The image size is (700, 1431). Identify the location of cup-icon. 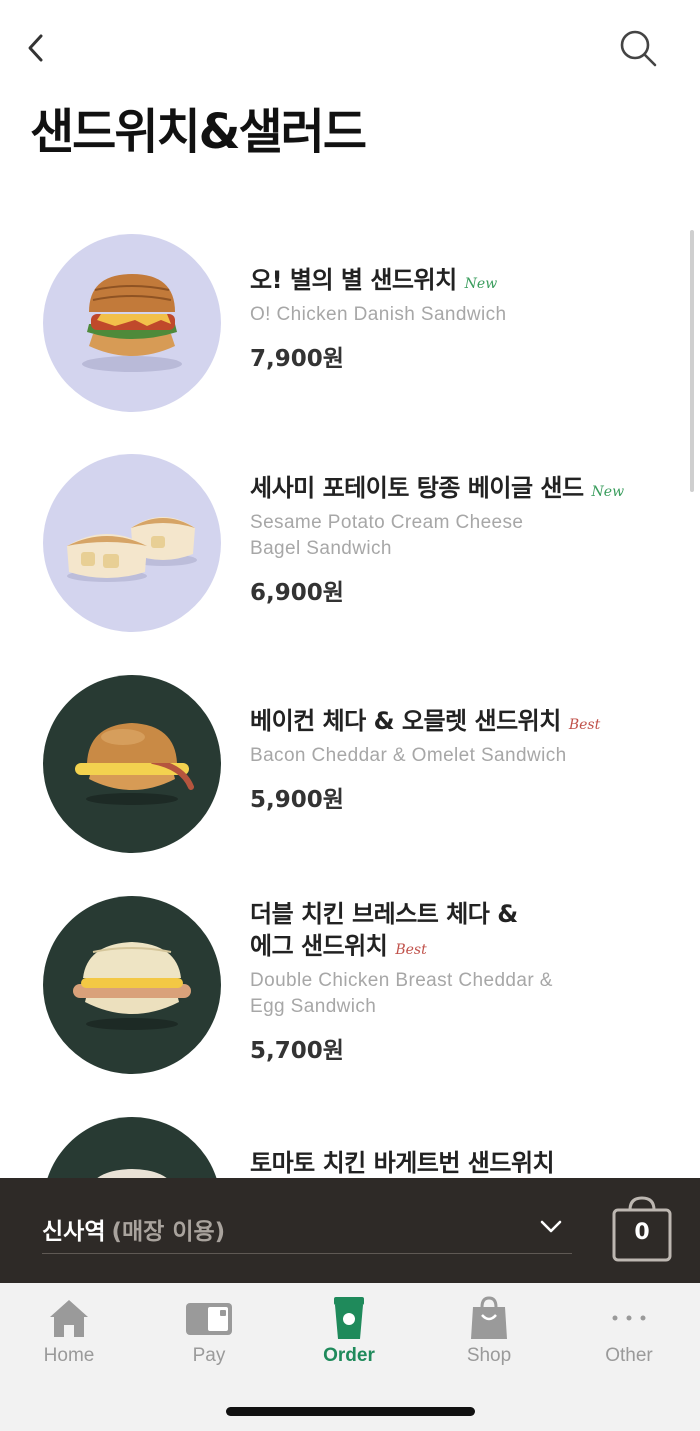
(349, 1318).